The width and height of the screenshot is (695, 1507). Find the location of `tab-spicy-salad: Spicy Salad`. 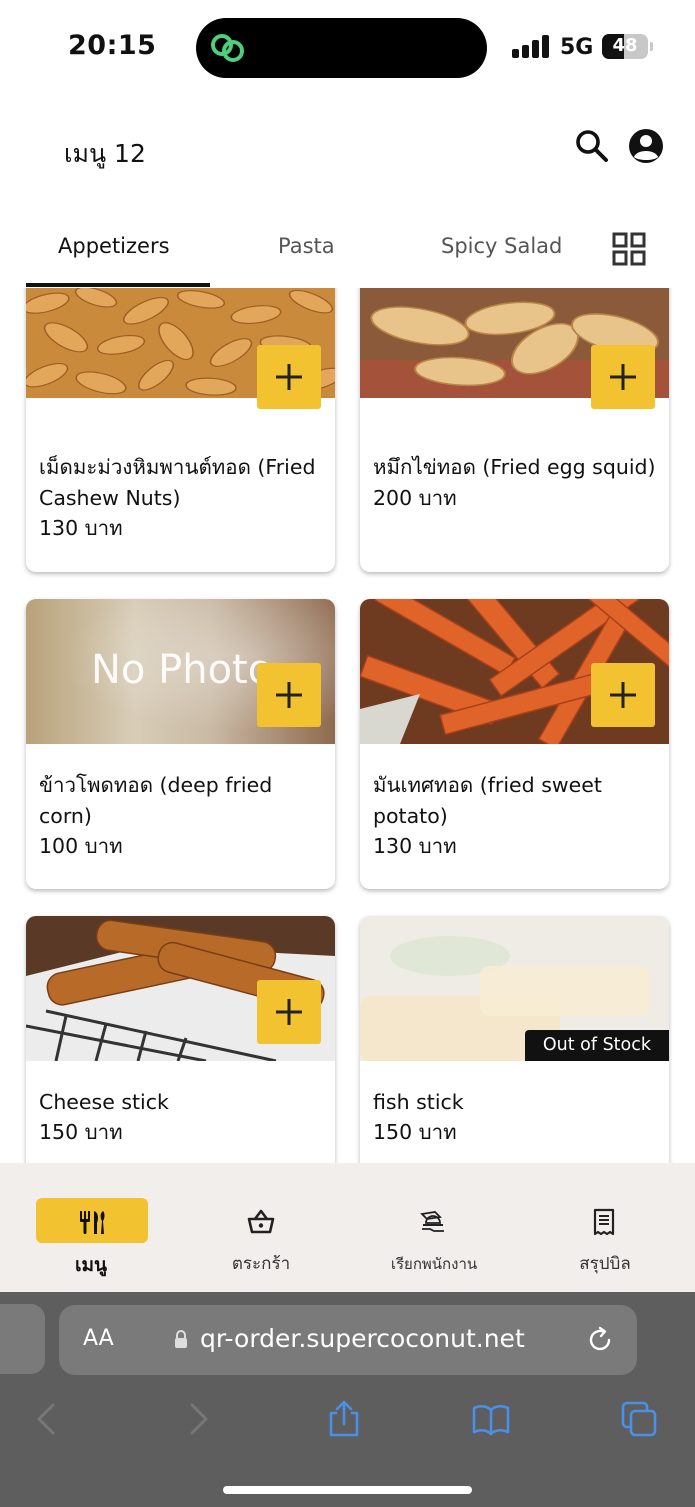

tab-spicy-salad: Spicy Salad is located at coordinates (501, 246).